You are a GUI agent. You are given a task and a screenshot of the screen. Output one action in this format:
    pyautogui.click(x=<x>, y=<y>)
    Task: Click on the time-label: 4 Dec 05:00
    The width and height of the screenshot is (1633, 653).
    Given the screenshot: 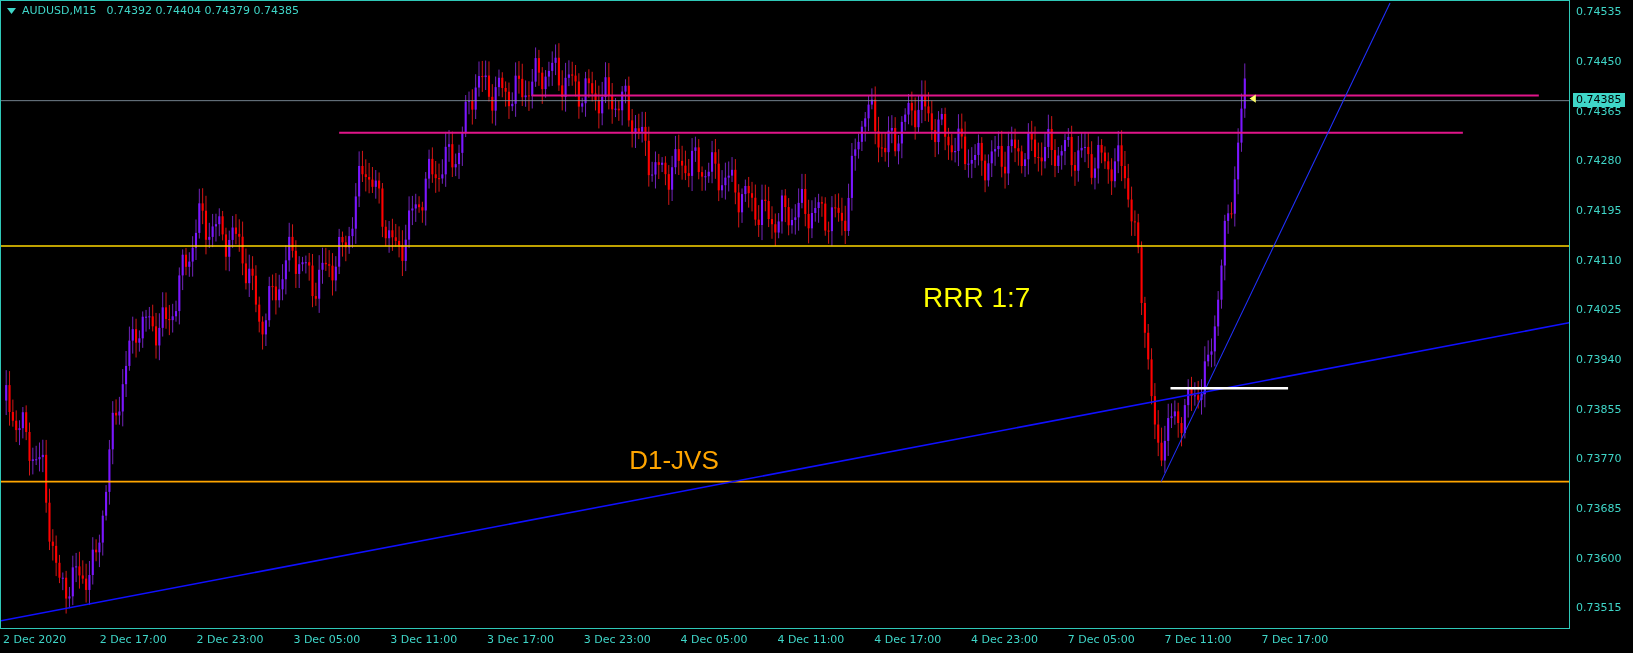 What is the action you would take?
    pyautogui.click(x=714, y=640)
    